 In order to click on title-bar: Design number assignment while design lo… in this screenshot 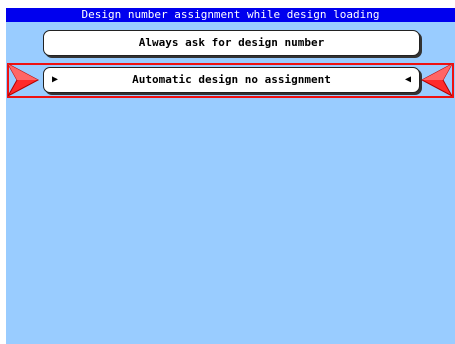, I will do `click(230, 15)`.